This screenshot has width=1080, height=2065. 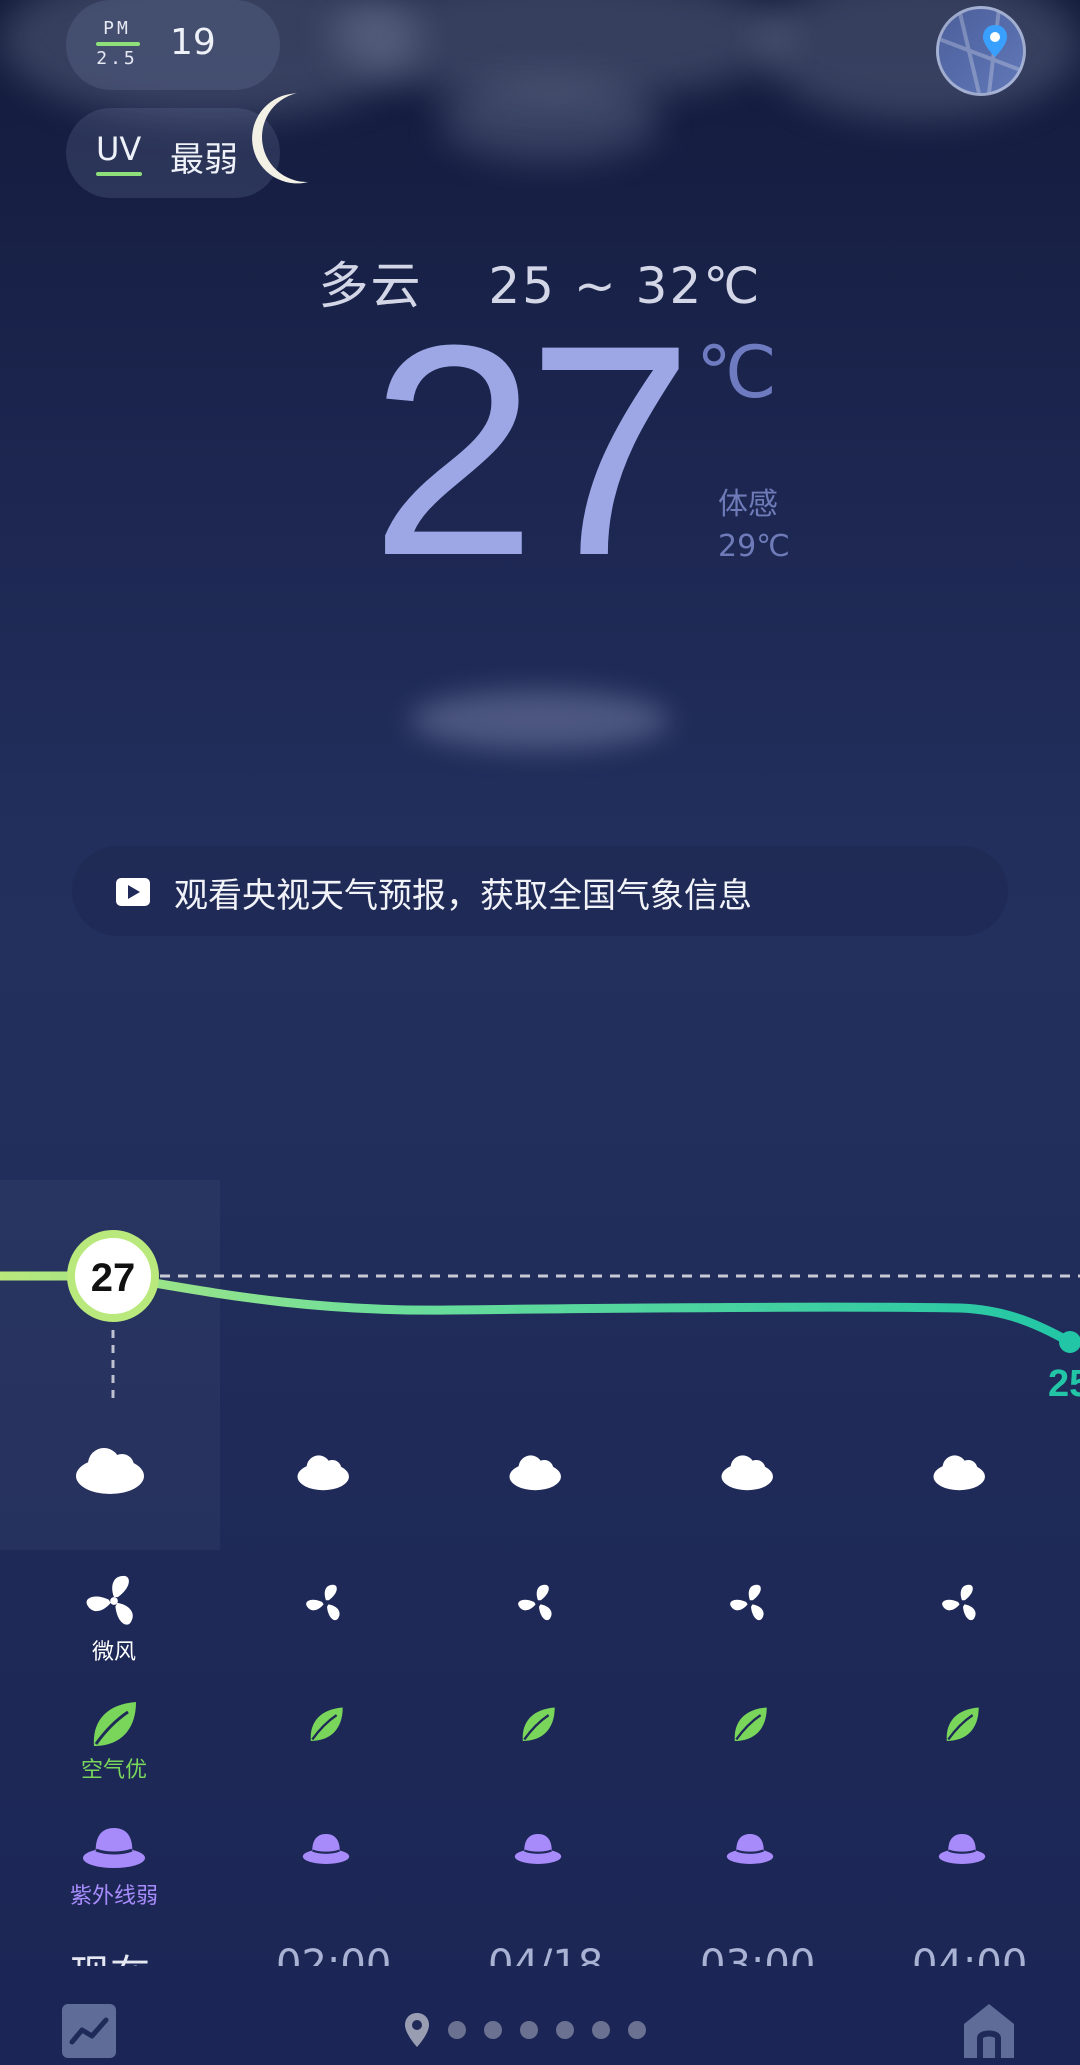 I want to click on uv-pill: UV 最弱, so click(x=173, y=153).